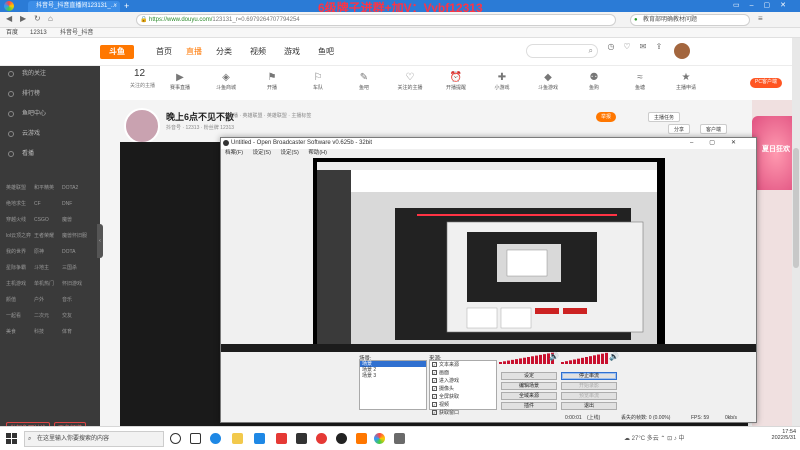  What do you see at coordinates (589, 396) in the screenshot?
I see `obs-preview-button: 预览串流` at bounding box center [589, 396].